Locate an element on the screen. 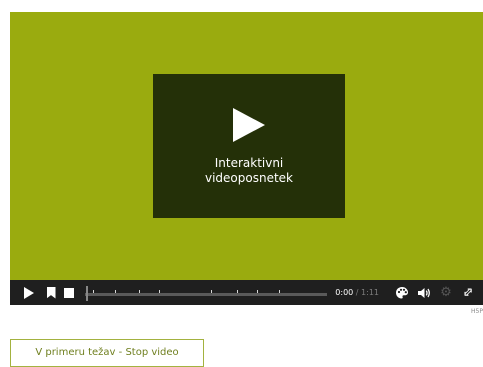 This screenshot has width=483, height=367. fullscreen-icon: ⇔ is located at coordinates (468, 292).